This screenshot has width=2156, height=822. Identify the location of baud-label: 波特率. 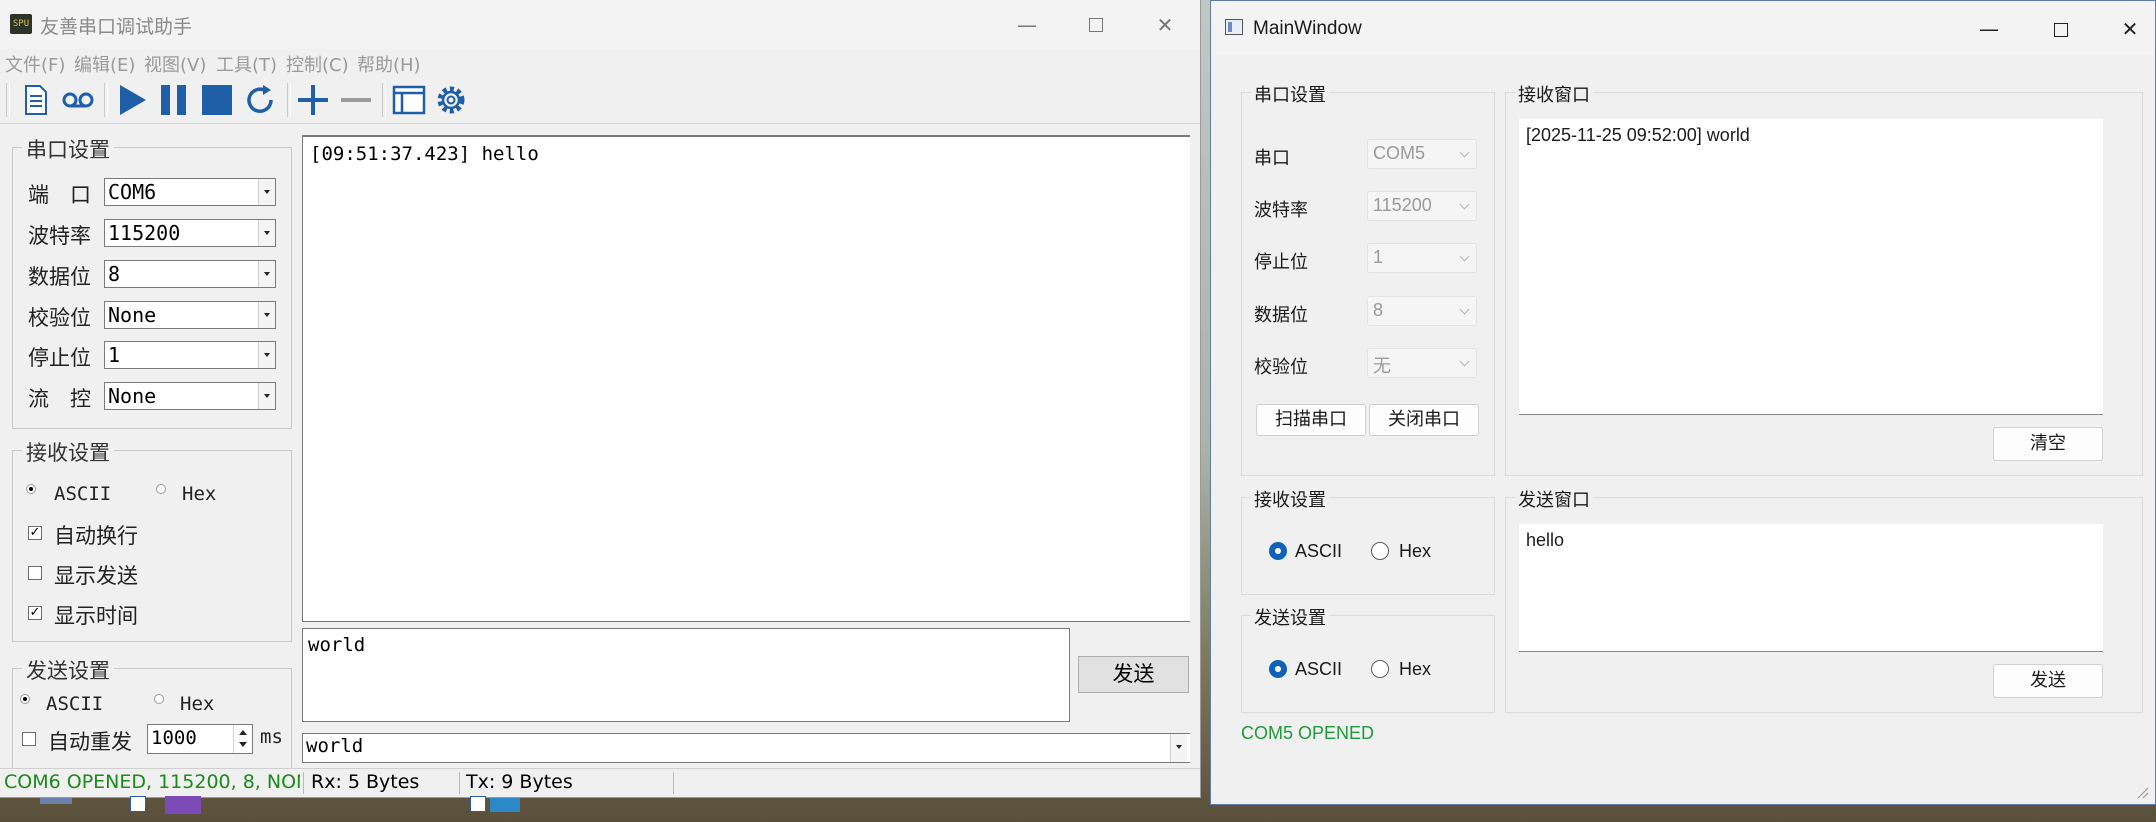
(59, 236).